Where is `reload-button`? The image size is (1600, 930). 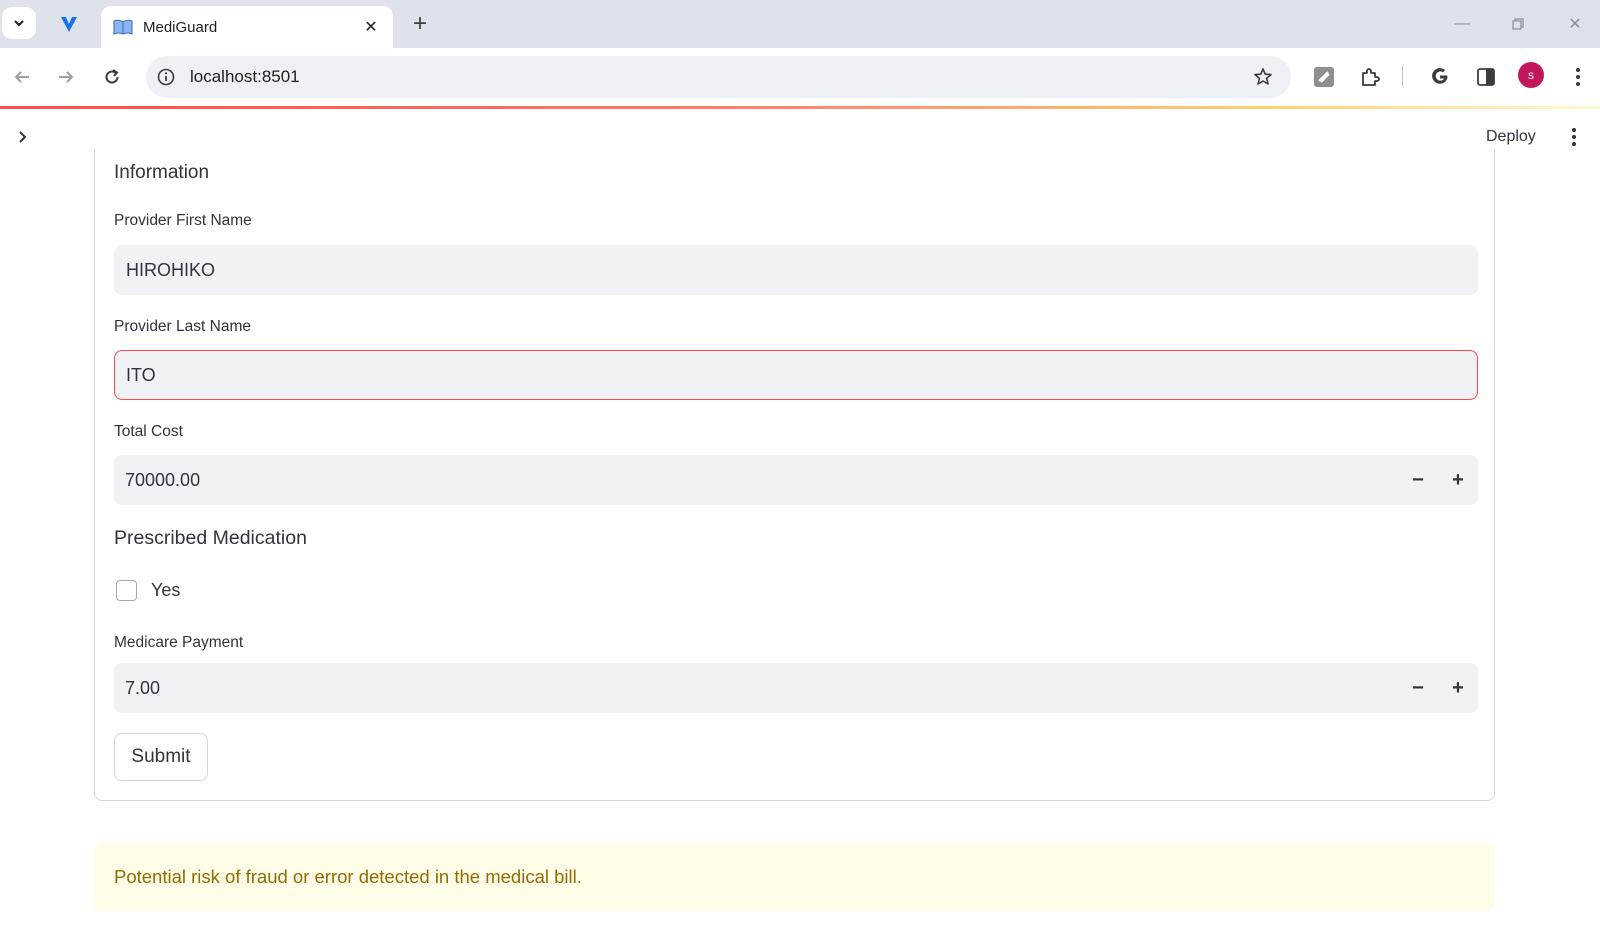 reload-button is located at coordinates (112, 77).